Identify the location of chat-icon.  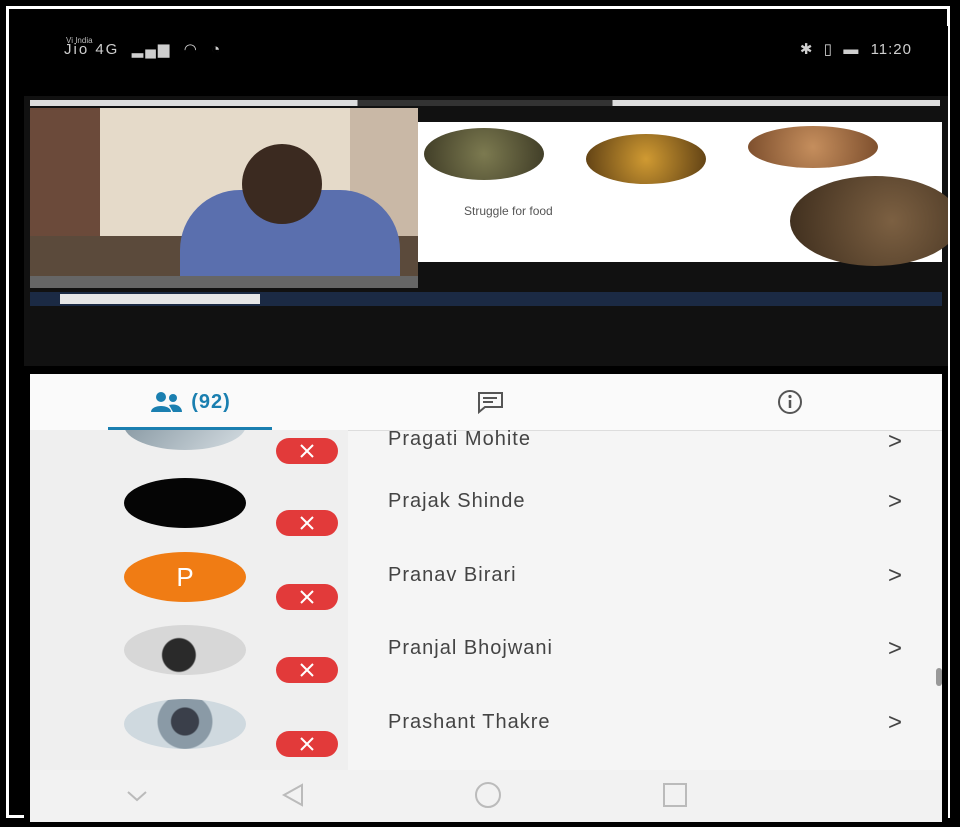
(490, 403).